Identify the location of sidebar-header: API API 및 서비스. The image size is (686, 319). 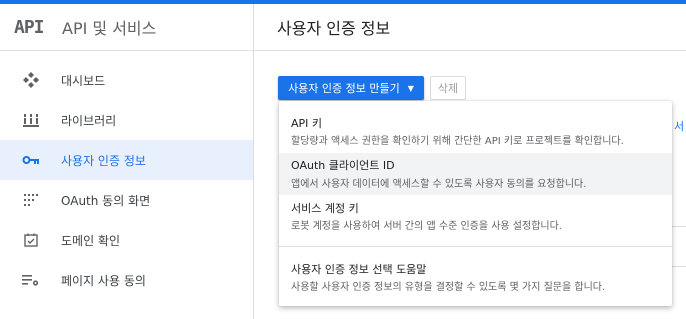
(126, 27).